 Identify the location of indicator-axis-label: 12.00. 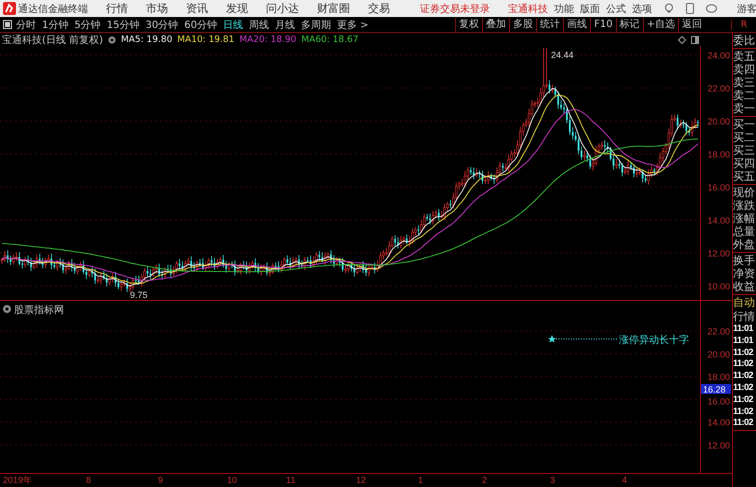
(719, 445).